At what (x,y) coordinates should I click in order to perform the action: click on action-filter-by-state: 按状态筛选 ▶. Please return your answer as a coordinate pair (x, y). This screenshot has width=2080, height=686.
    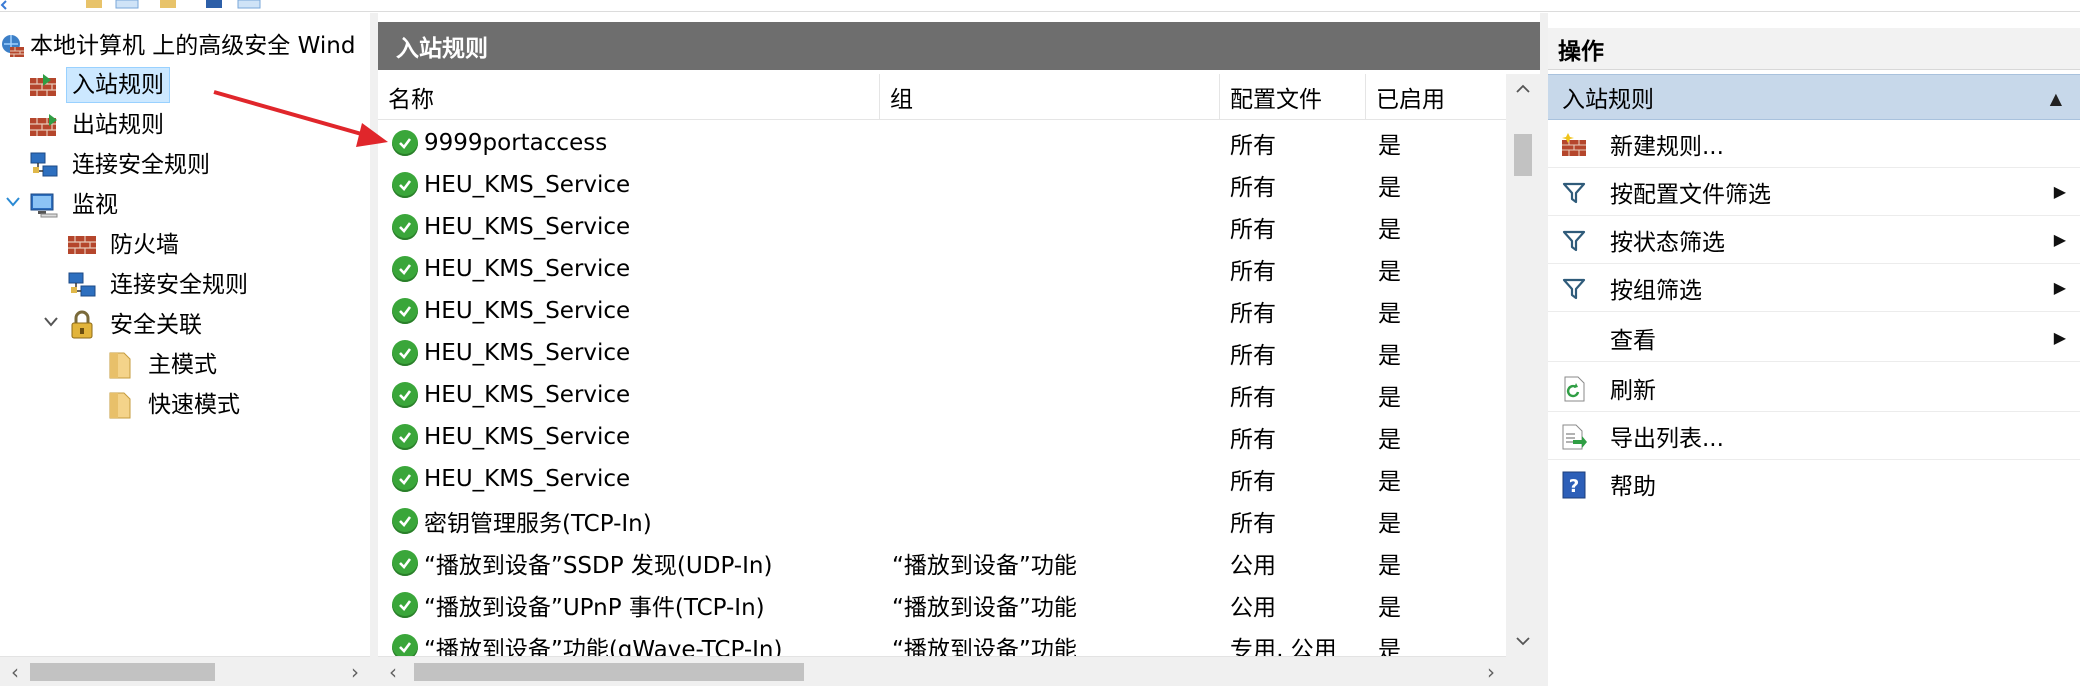
    Looking at the image, I should click on (1814, 240).